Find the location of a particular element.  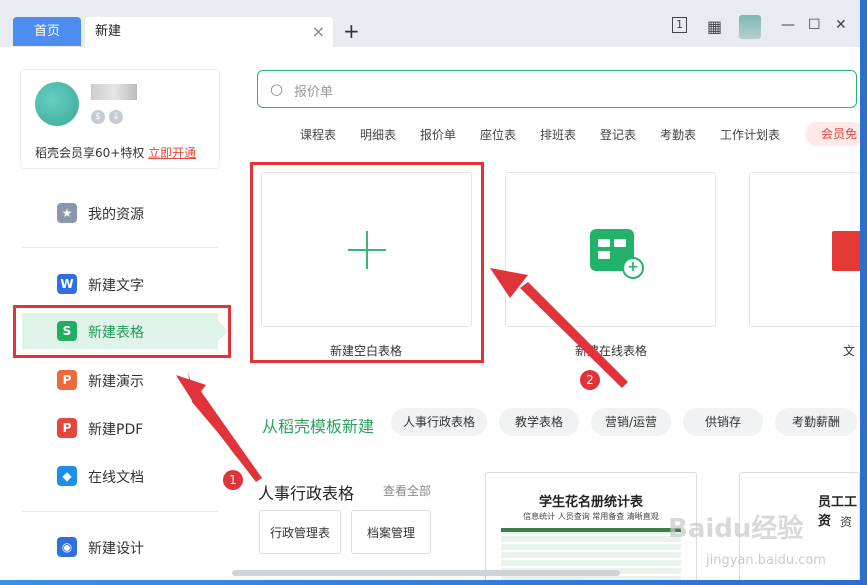

sidebar-item-new-doc: W 新建文字 is located at coordinates (120, 284).